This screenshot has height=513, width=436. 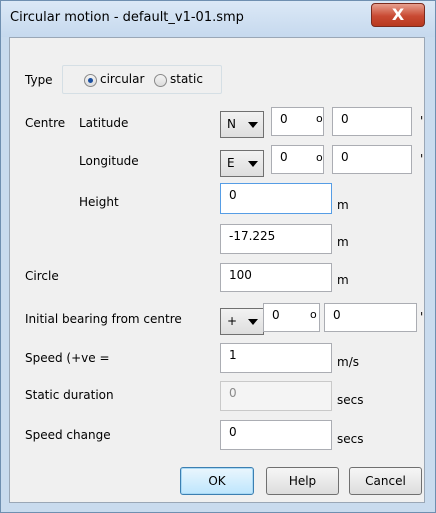 I want to click on static-duration-unit: secs, so click(x=350, y=400).